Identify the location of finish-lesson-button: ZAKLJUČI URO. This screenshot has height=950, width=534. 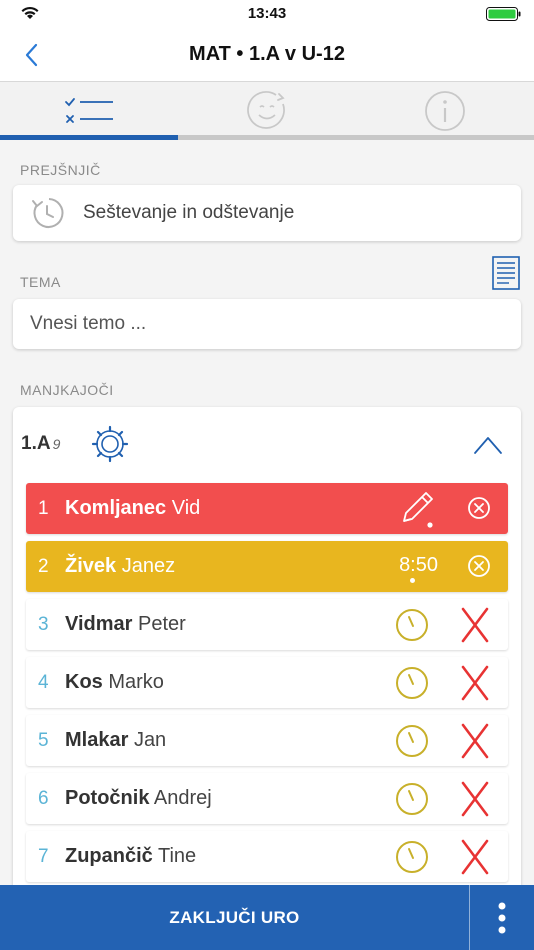
(235, 917).